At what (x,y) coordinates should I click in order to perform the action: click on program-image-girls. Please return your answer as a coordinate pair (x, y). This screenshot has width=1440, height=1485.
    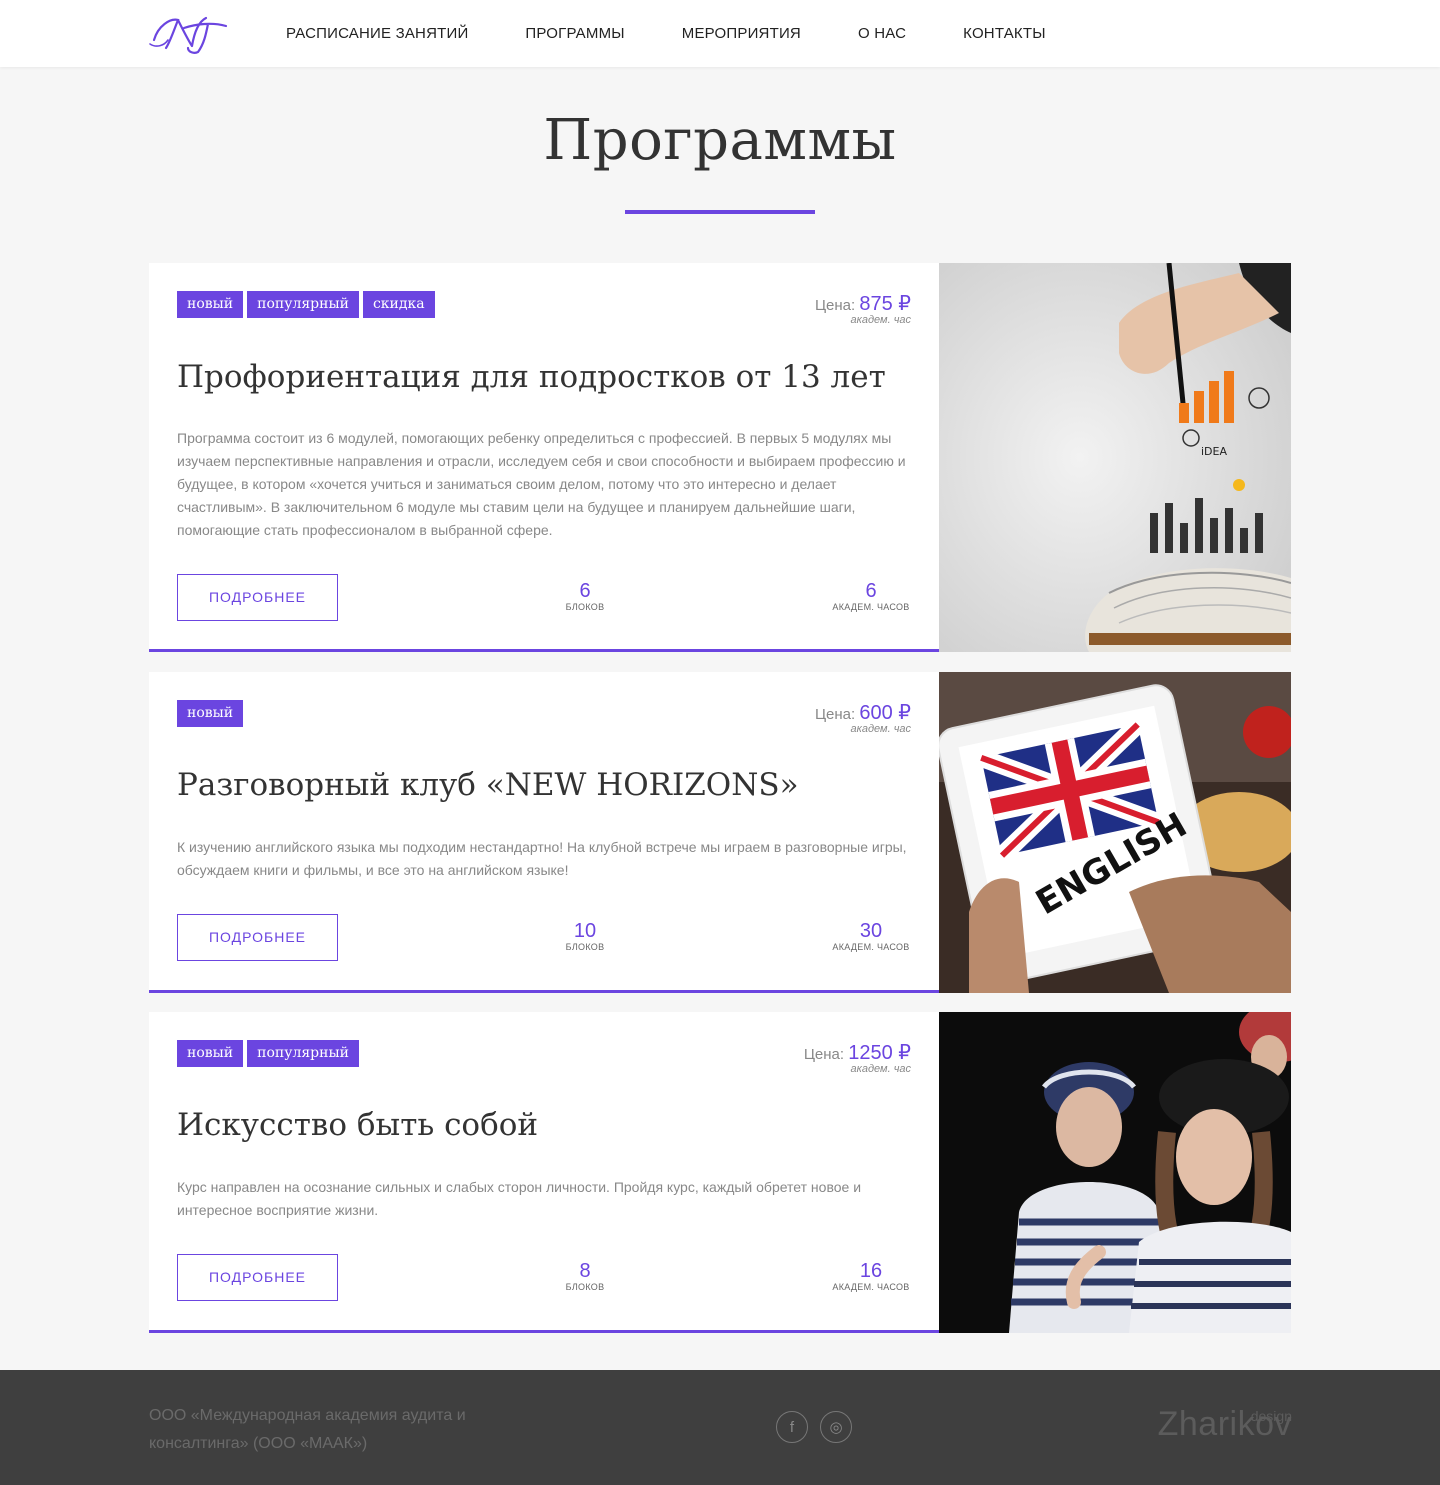
    Looking at the image, I should click on (1115, 1172).